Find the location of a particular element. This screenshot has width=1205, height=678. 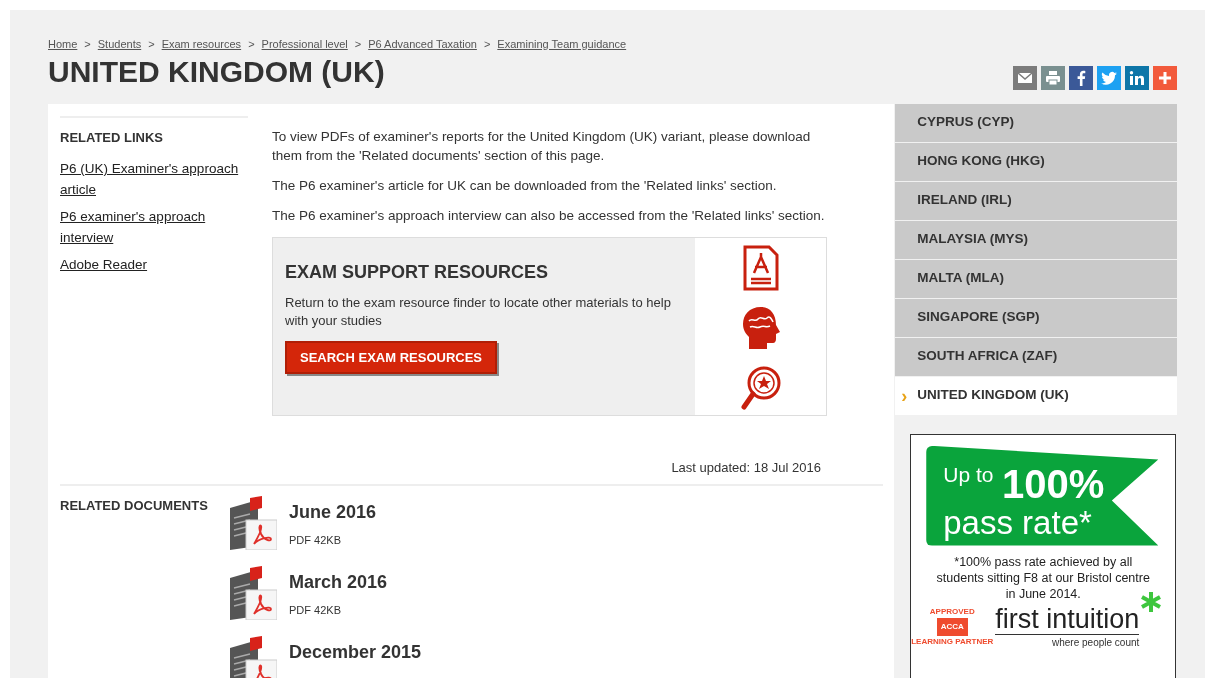

breadcrumb-link: Exam resources is located at coordinates (201, 44).